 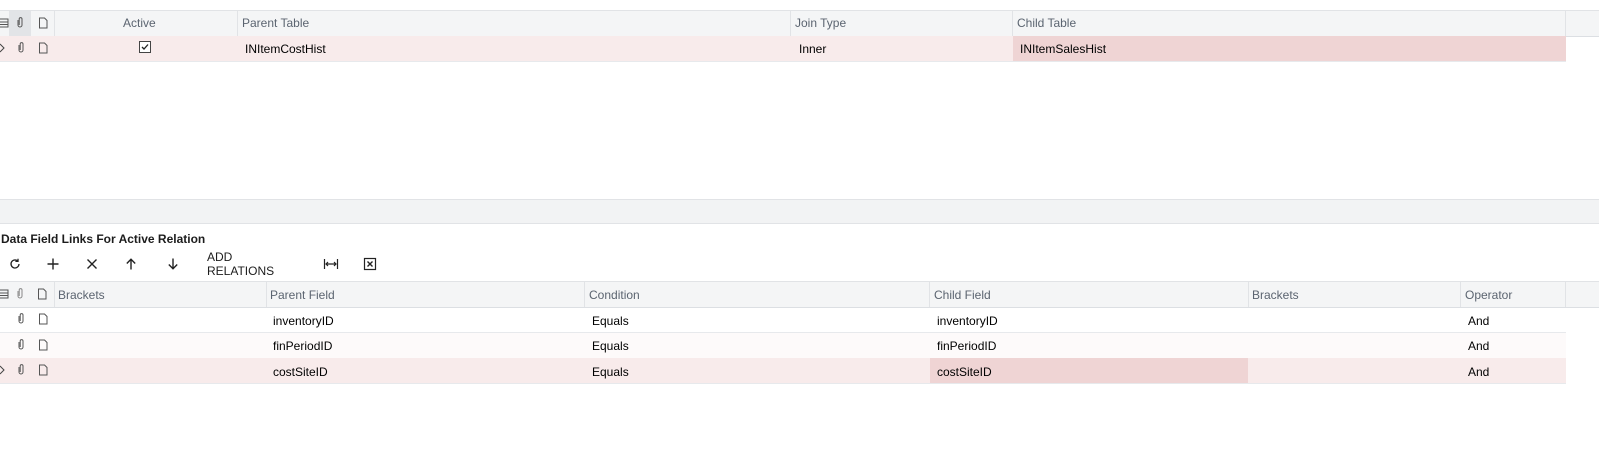 I want to click on fit-columns-icon, so click(x=331, y=264).